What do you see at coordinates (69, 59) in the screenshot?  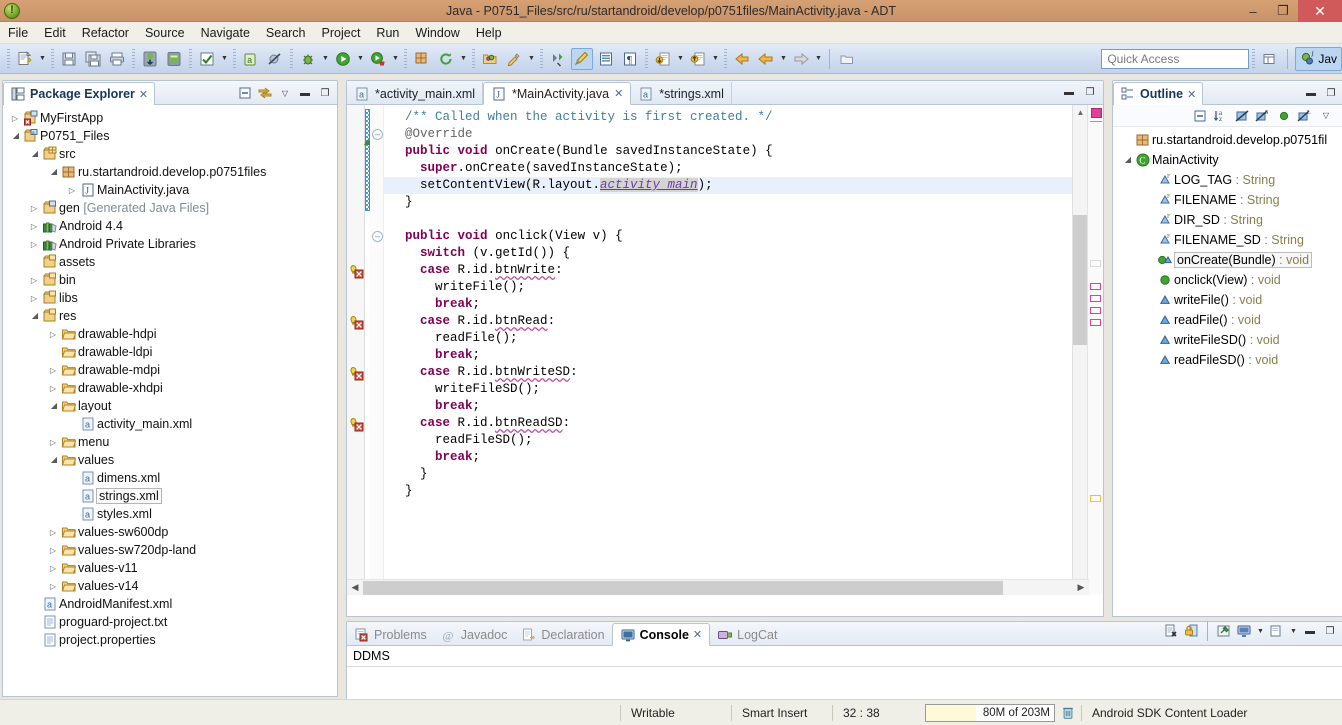 I see `save-icon` at bounding box center [69, 59].